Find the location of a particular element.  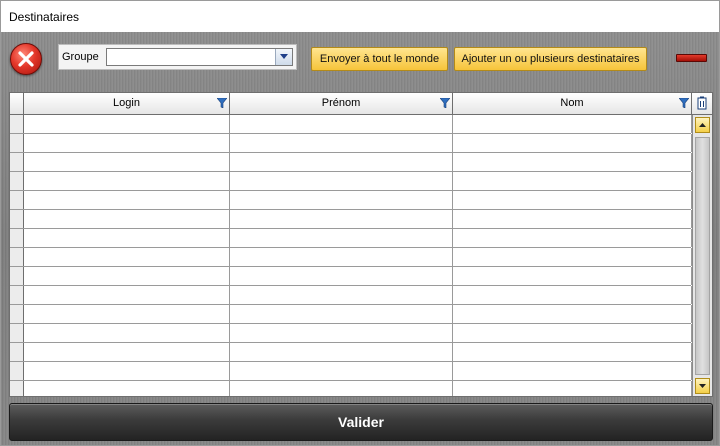

validate-button: Valider is located at coordinates (361, 422).